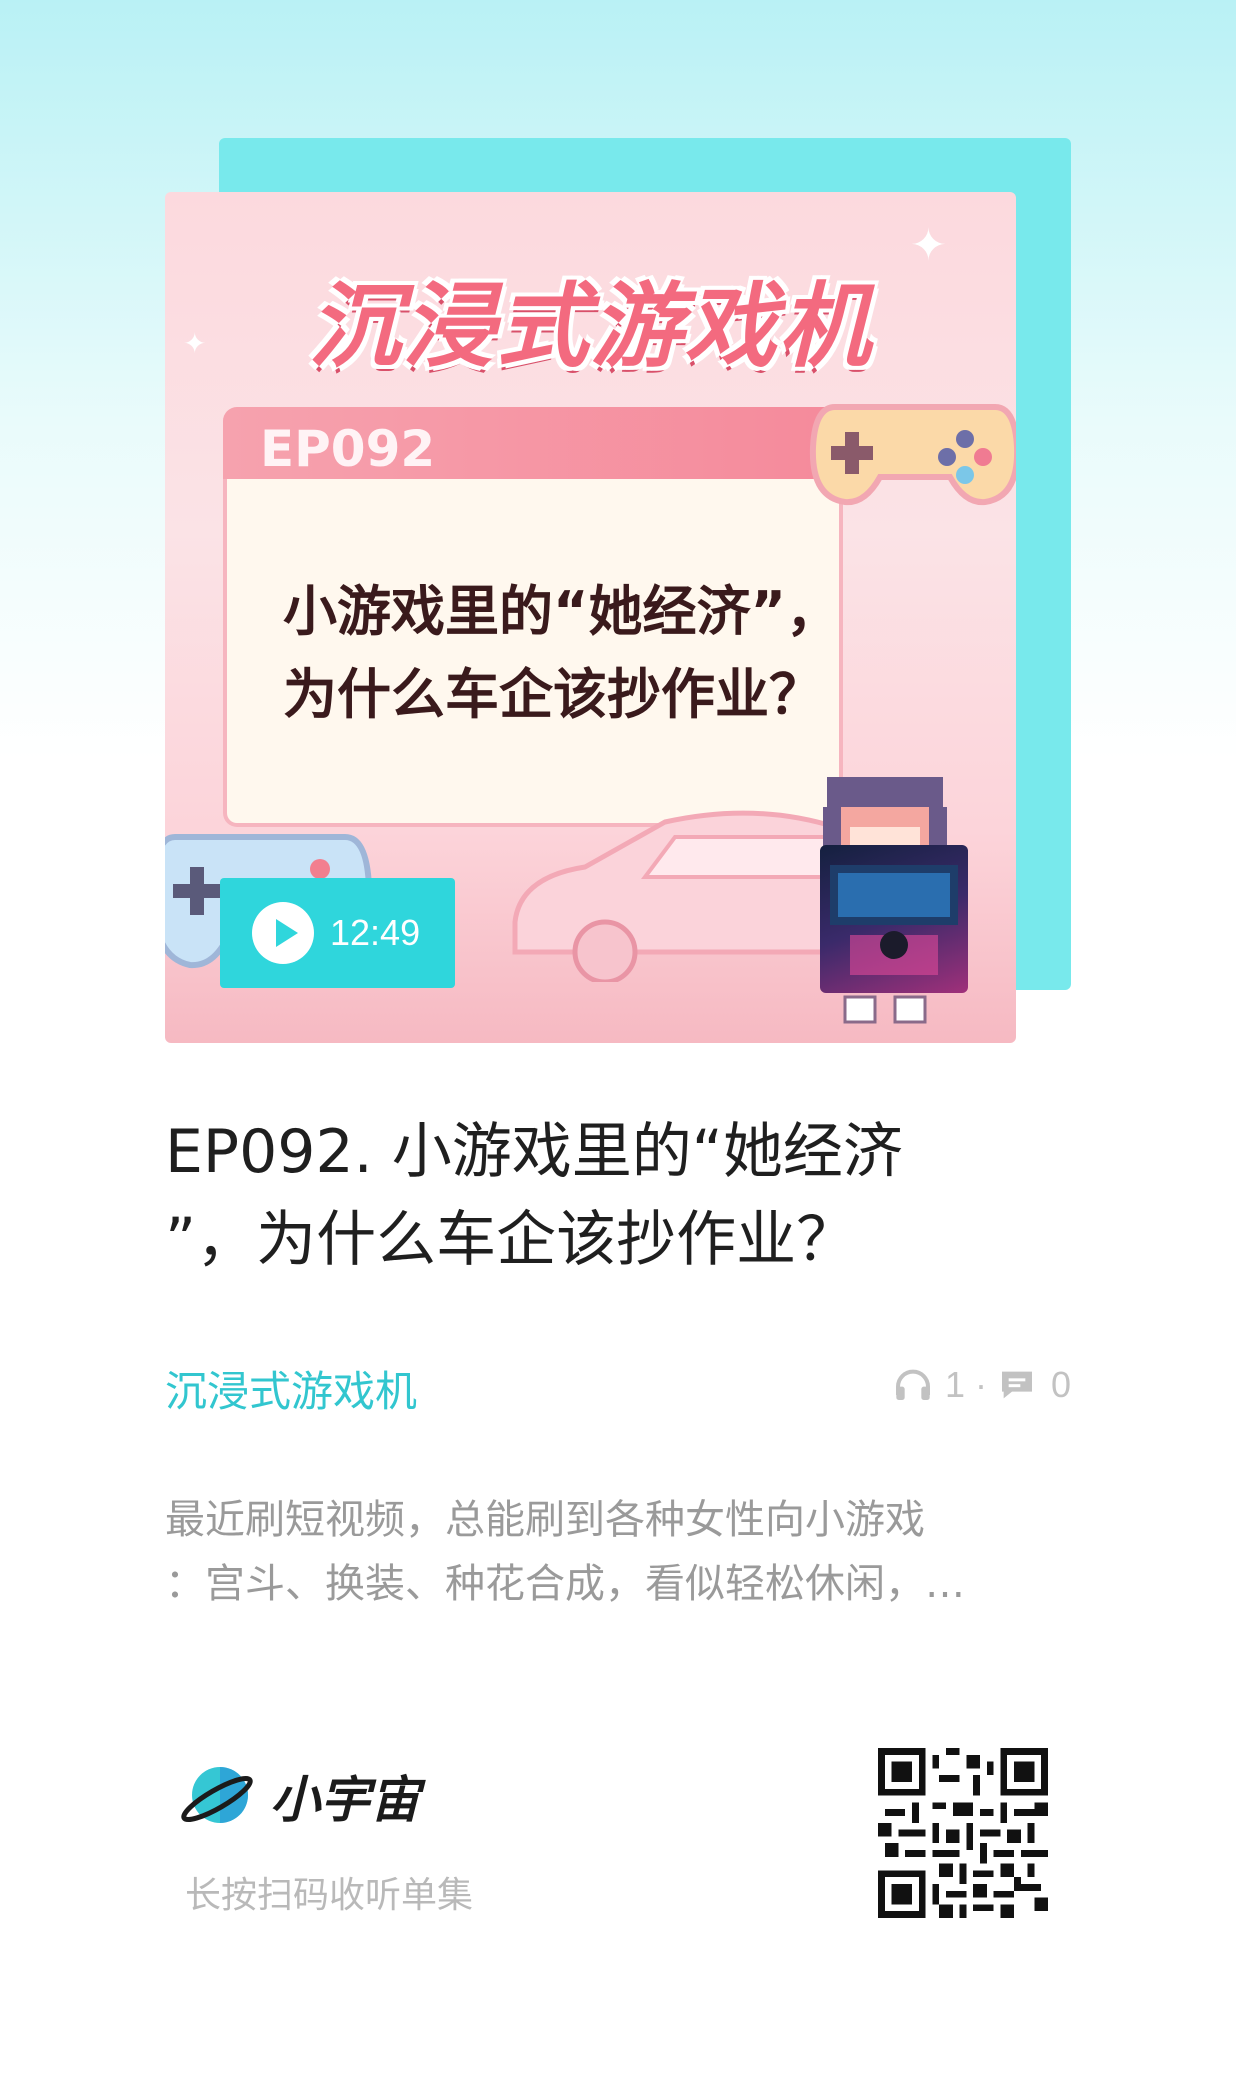 The height and width of the screenshot is (2073, 1236). Describe the element at coordinates (963, 1833) in the screenshot. I see `qr-code` at that location.